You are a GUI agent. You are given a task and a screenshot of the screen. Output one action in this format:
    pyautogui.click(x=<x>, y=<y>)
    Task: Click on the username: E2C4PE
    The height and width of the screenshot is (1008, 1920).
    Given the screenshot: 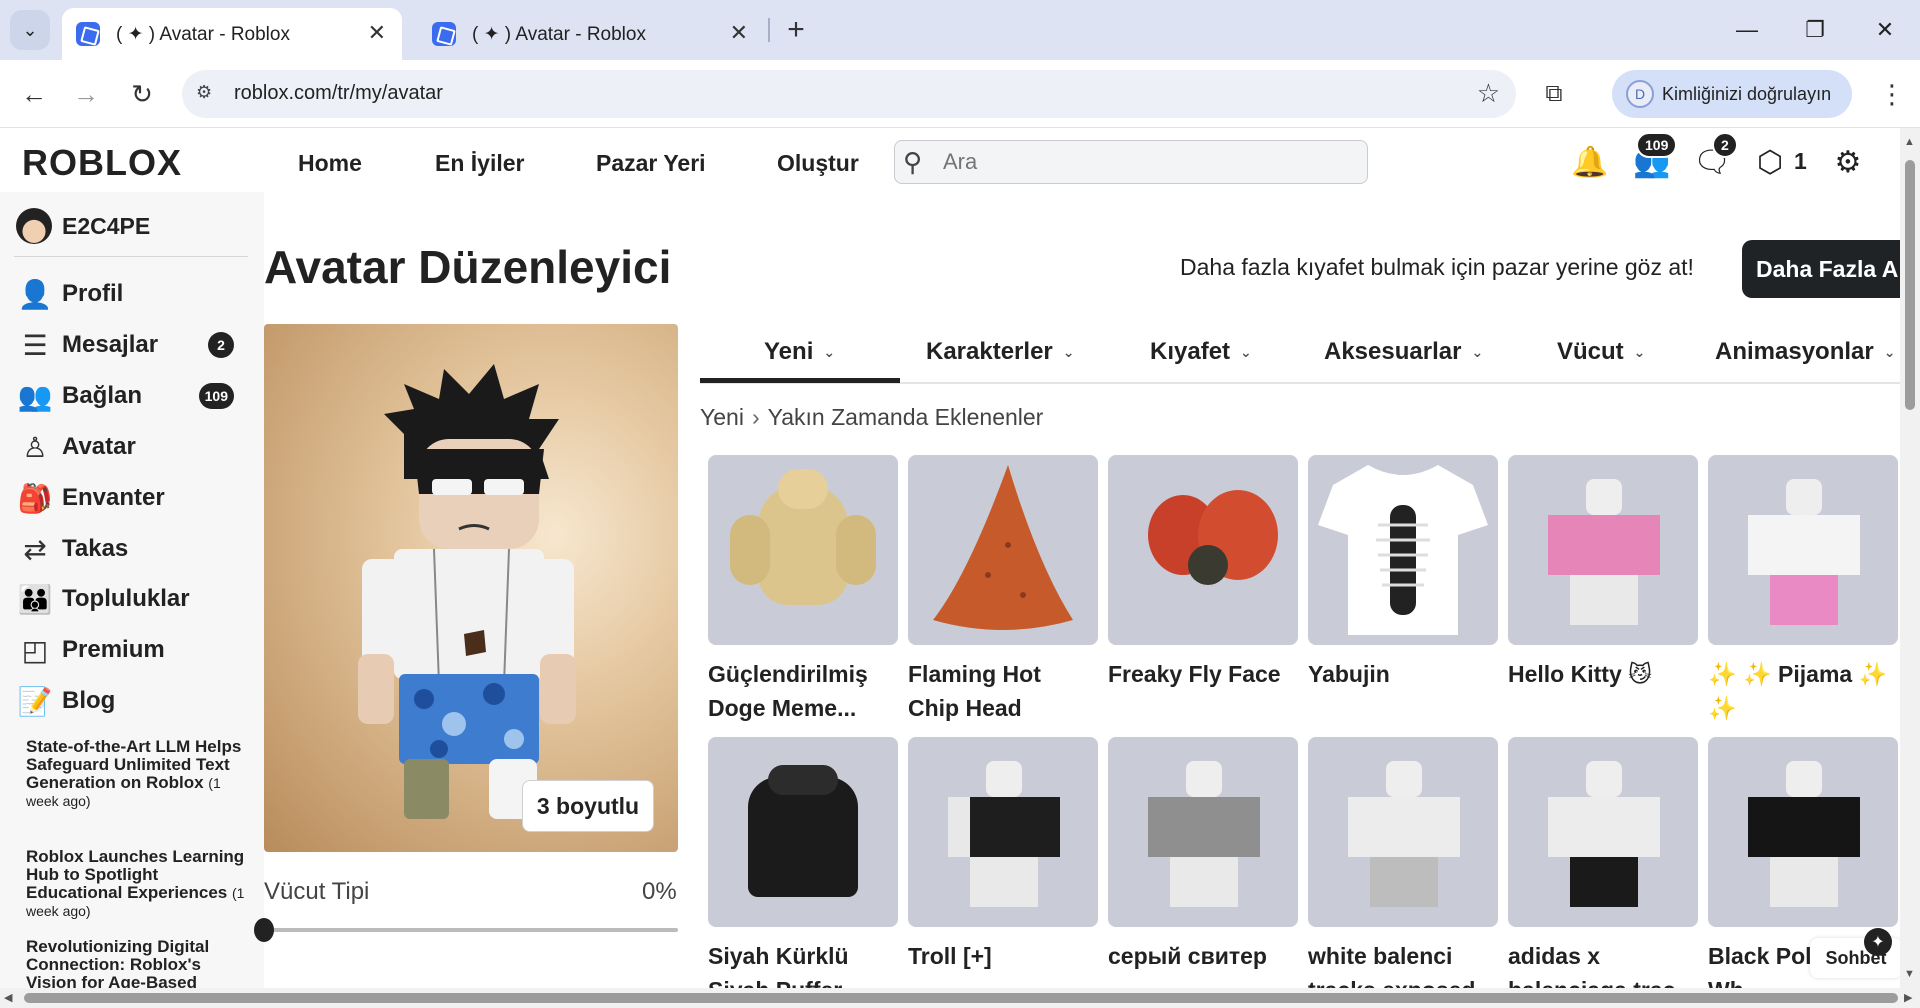 What is the action you would take?
    pyautogui.click(x=106, y=225)
    